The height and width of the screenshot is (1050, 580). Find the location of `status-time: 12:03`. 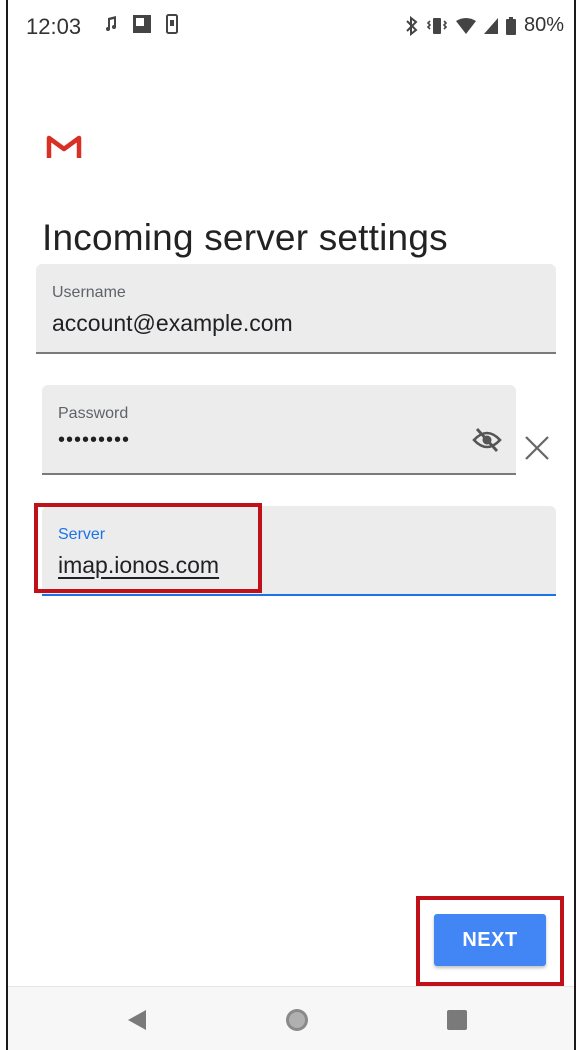

status-time: 12:03 is located at coordinates (54, 26).